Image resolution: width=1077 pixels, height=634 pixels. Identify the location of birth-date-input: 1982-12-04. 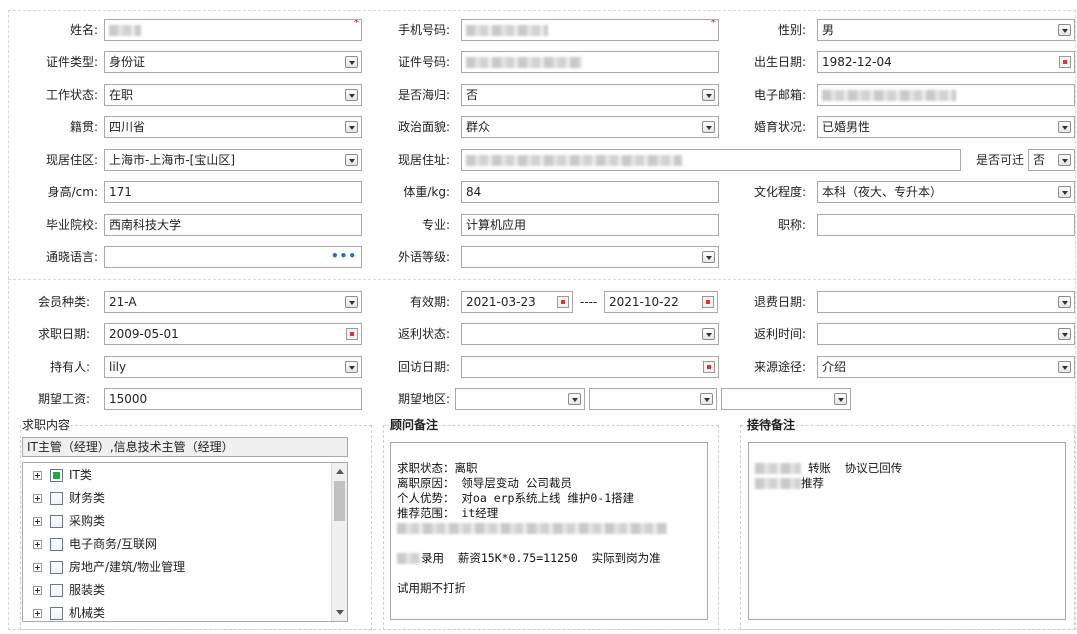
(946, 62).